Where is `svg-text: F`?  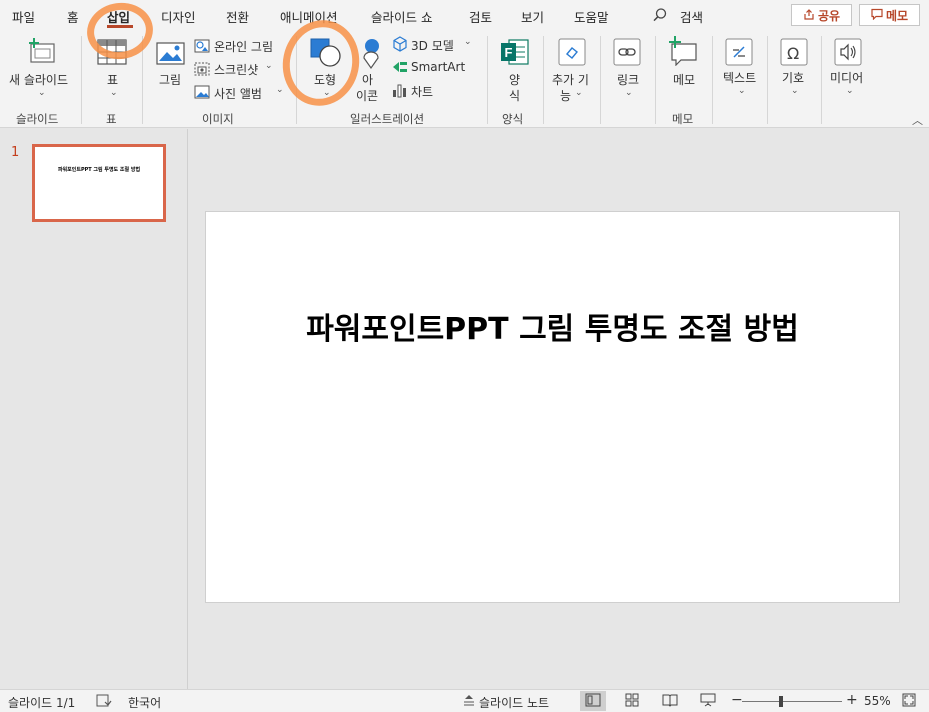
svg-text: F is located at coordinates (509, 52).